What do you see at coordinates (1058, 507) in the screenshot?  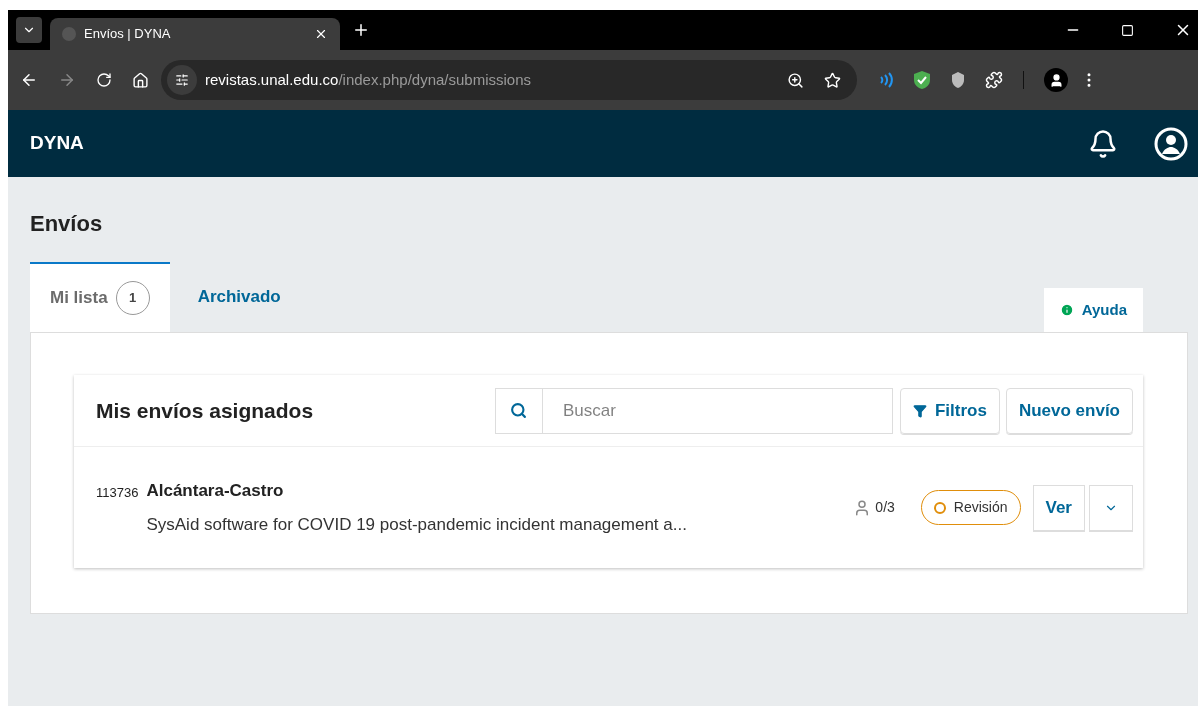 I see `view-button: Ver` at bounding box center [1058, 507].